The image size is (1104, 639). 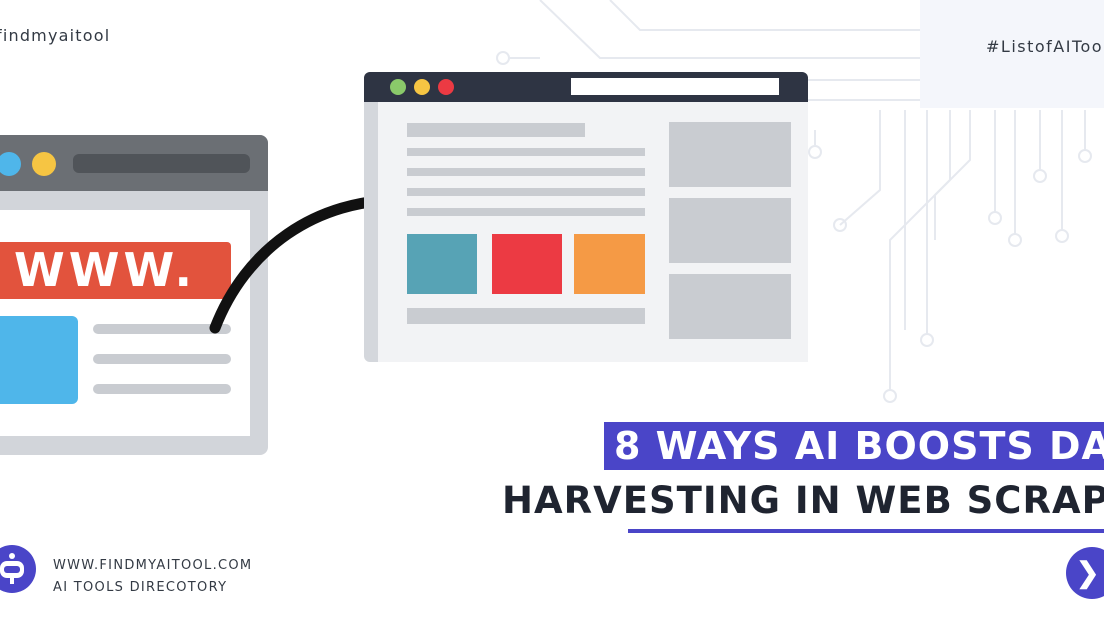 What do you see at coordinates (39, 360) in the screenshot?
I see `blue-content-block` at bounding box center [39, 360].